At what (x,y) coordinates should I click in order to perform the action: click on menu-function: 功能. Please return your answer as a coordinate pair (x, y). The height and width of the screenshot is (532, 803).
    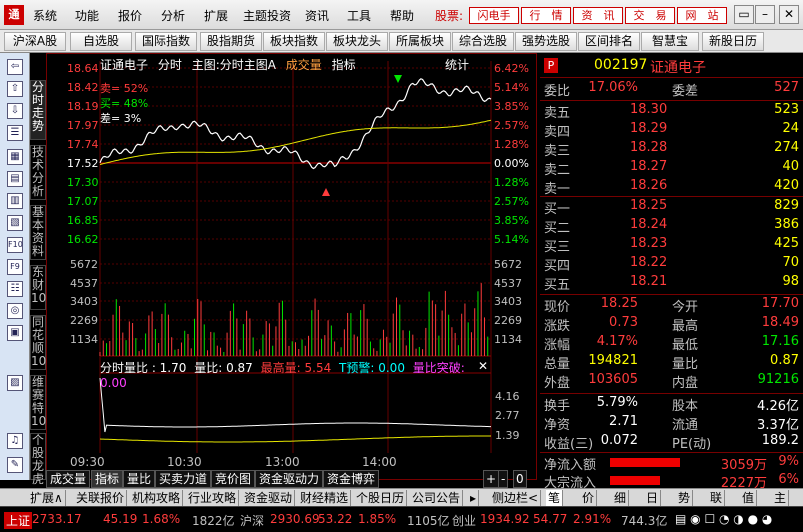
    Looking at the image, I should click on (87, 15).